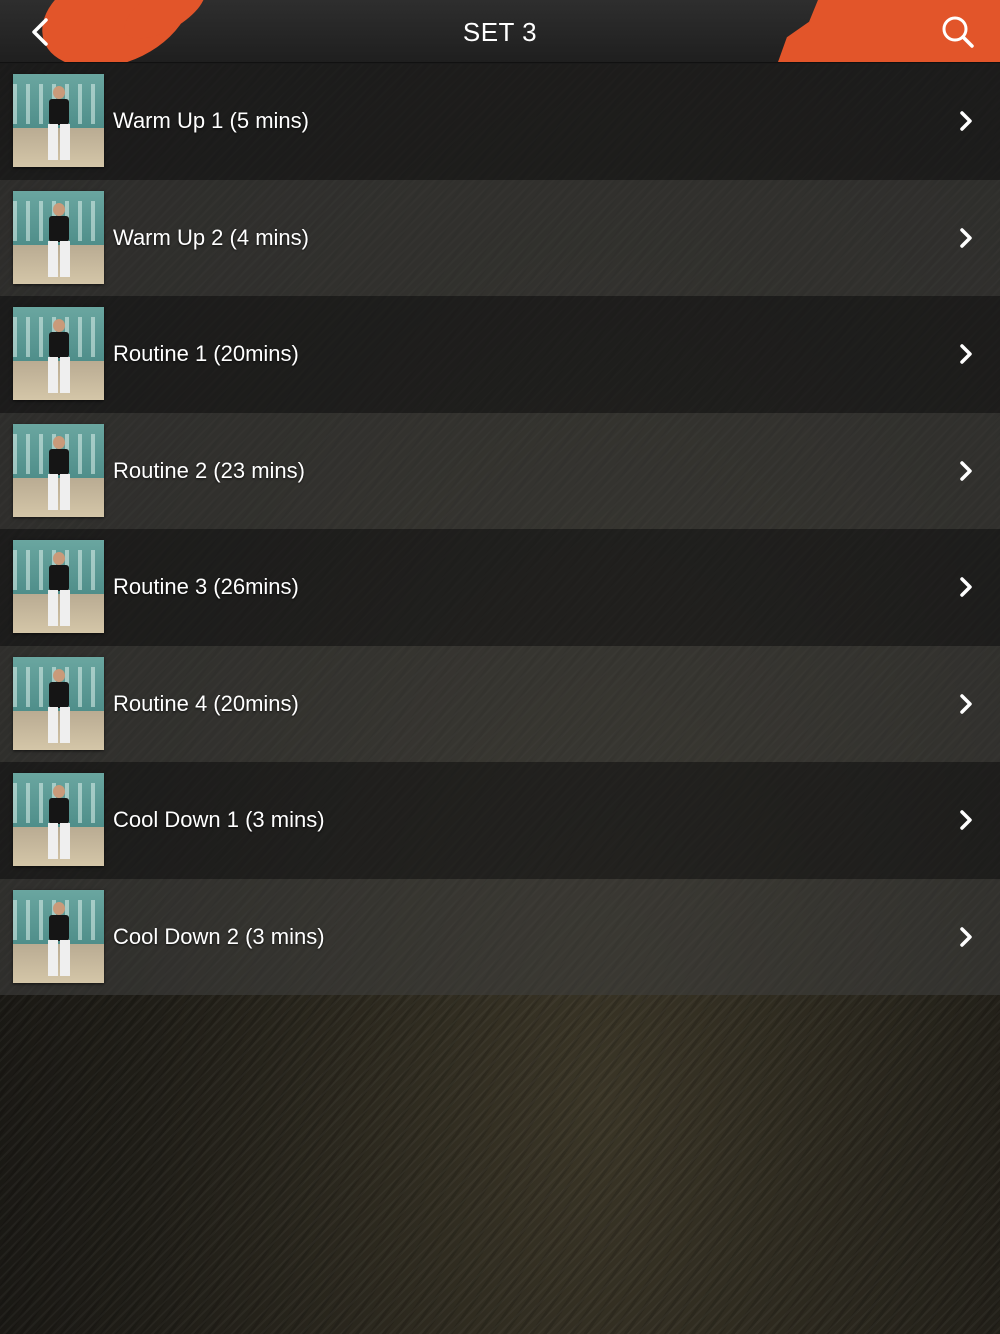 This screenshot has height=1334, width=1000. I want to click on list-item-label: Routine 3 (26mins), so click(206, 586).